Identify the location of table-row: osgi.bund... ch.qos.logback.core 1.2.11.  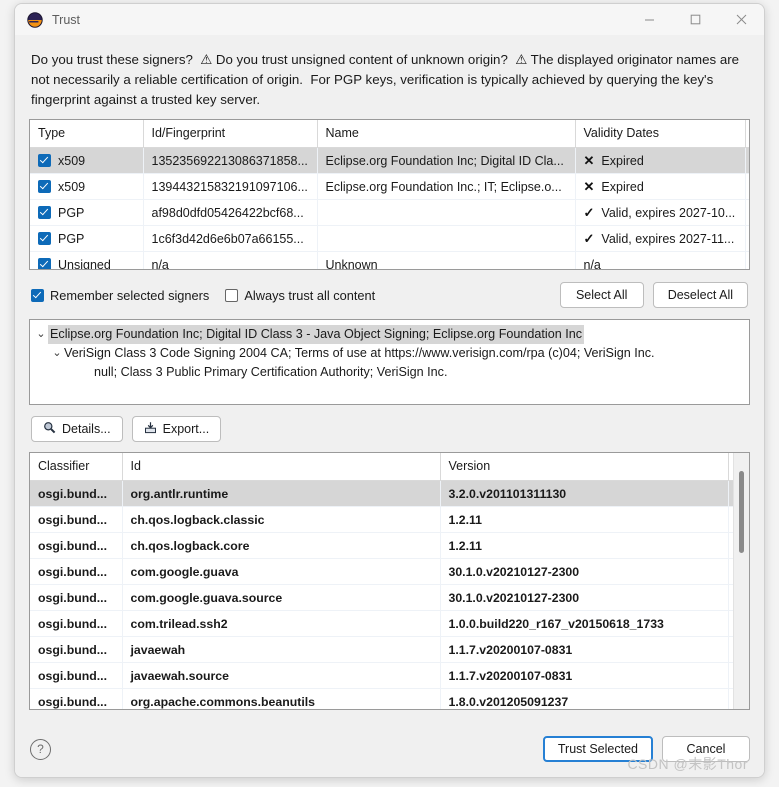
(389, 545).